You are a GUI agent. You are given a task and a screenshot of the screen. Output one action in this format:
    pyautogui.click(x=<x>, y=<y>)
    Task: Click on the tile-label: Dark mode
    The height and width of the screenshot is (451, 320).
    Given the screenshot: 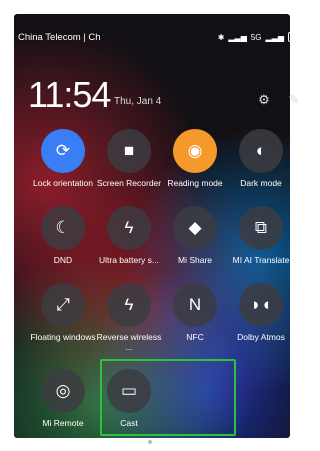 What is the action you would take?
    pyautogui.click(x=261, y=183)
    